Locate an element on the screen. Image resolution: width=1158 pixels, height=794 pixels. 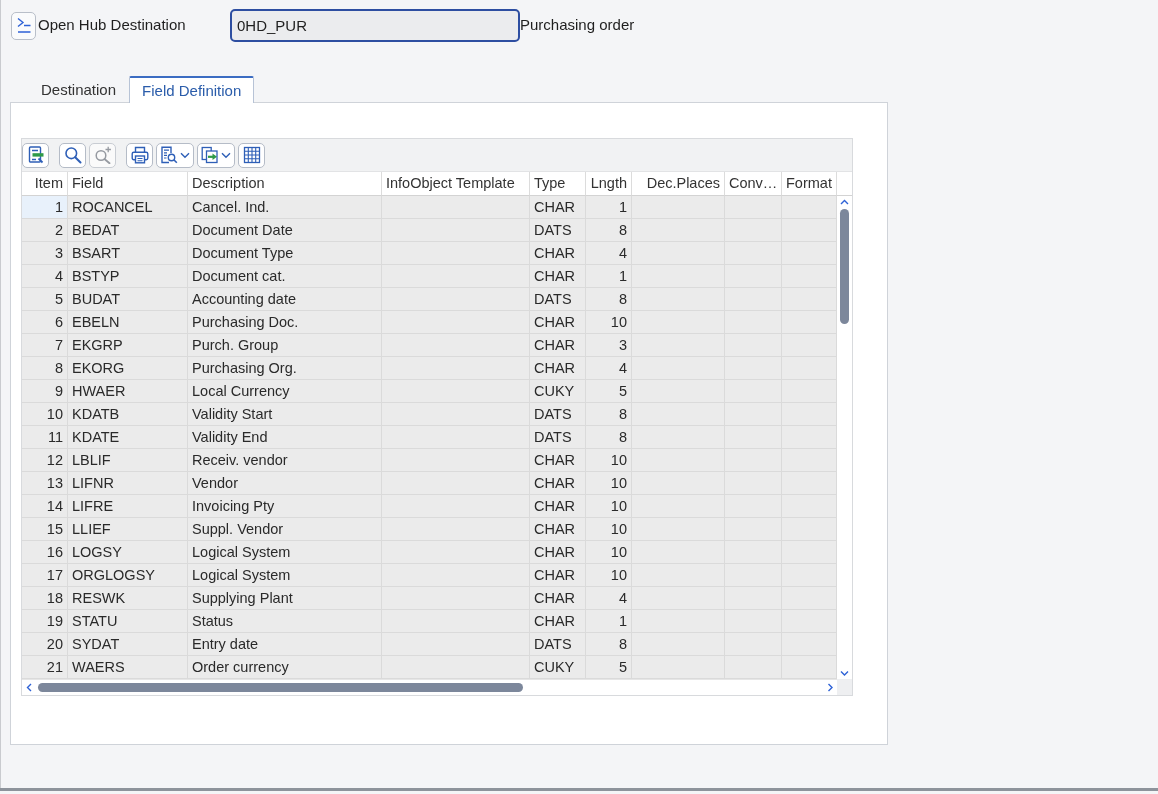
chevron-down-icon is located at coordinates (844, 672).